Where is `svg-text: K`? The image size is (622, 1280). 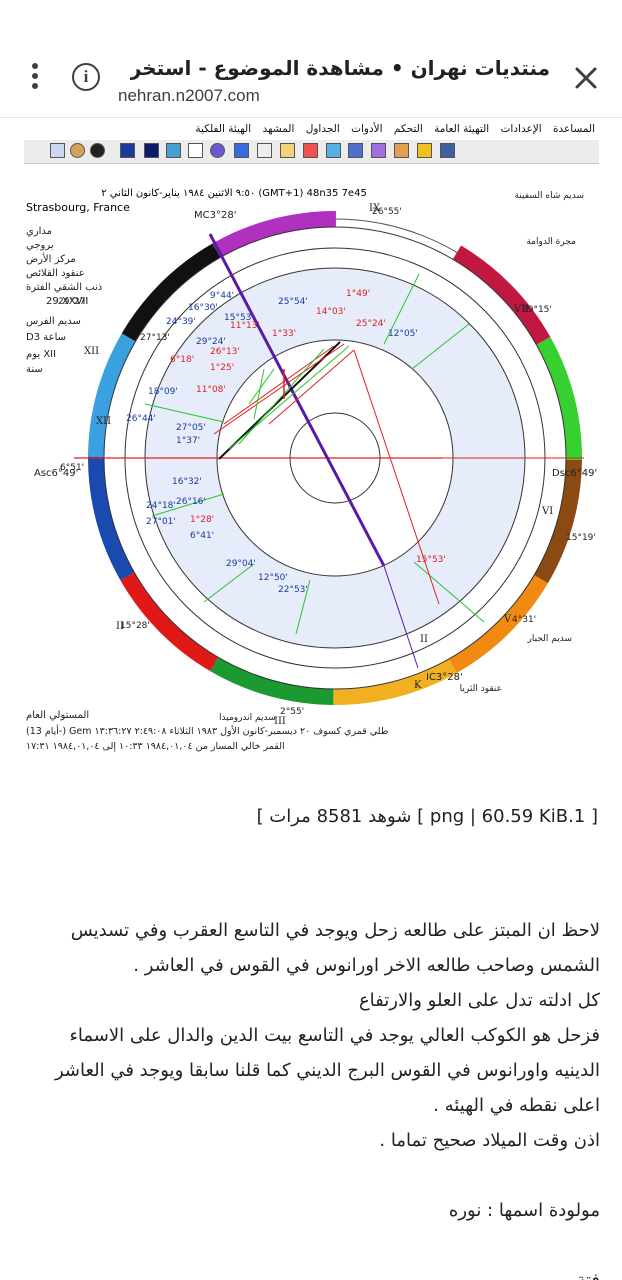 svg-text: K is located at coordinates (418, 685).